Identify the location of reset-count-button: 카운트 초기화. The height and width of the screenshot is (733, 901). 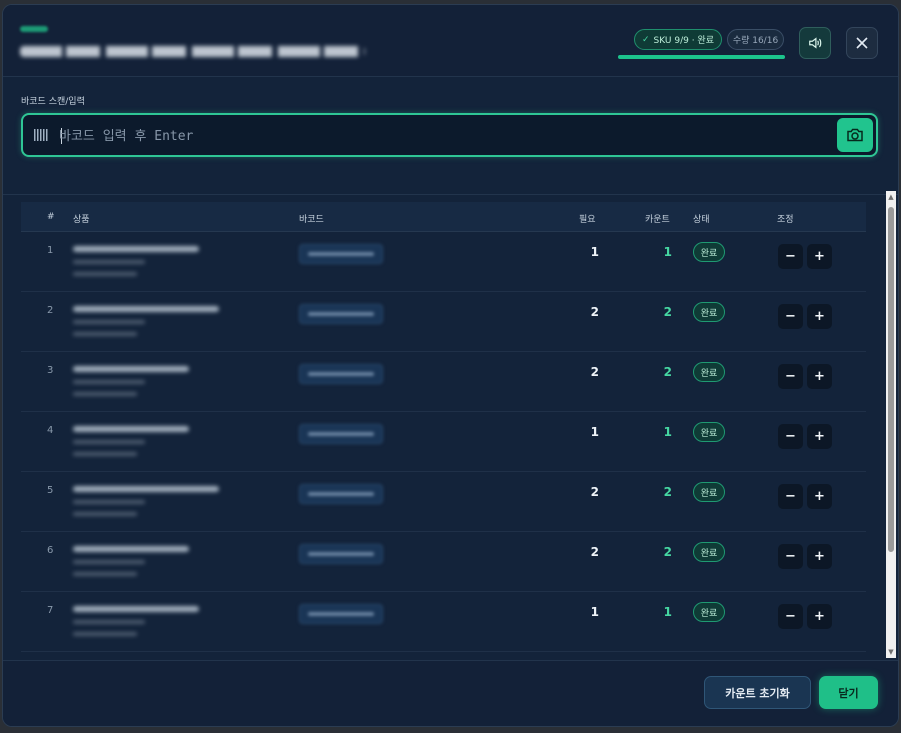
(757, 692).